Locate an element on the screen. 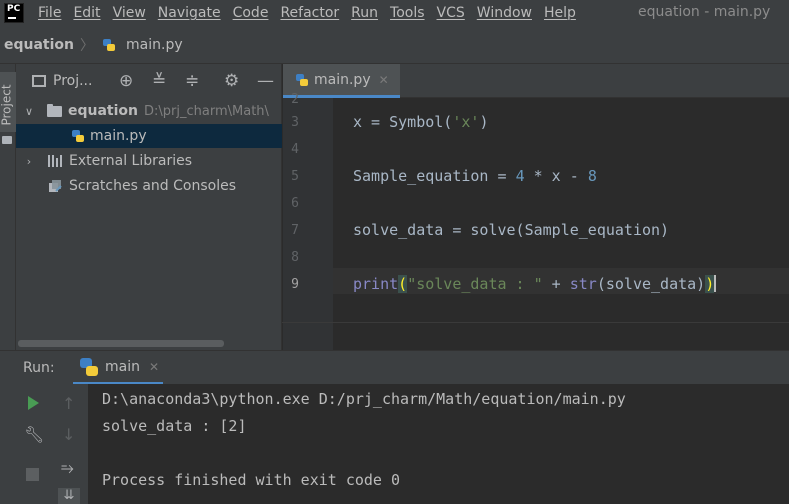 The width and height of the screenshot is (789, 504). line-number: 3 is located at coordinates (295, 122).